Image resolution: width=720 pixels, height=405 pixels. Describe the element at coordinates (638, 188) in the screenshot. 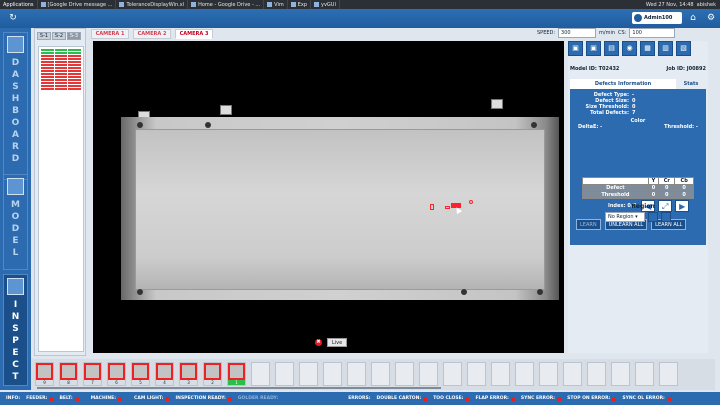

I see `table-row: Defect 0 0 0` at that location.